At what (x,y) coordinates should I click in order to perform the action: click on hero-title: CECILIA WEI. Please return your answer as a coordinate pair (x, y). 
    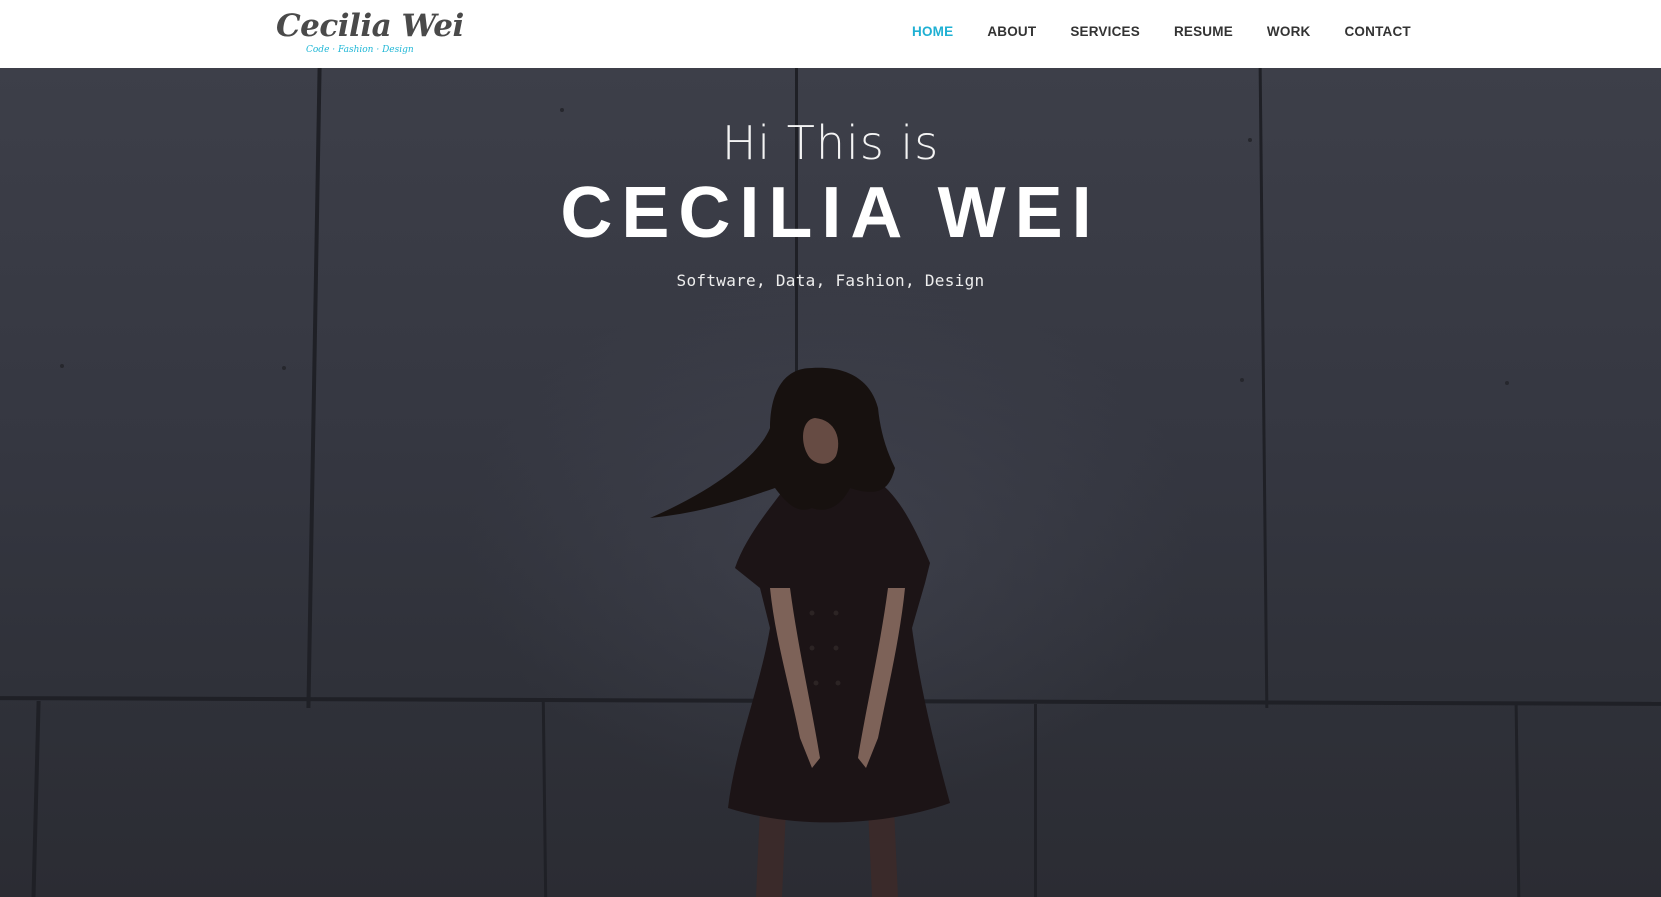
    Looking at the image, I should click on (830, 213).